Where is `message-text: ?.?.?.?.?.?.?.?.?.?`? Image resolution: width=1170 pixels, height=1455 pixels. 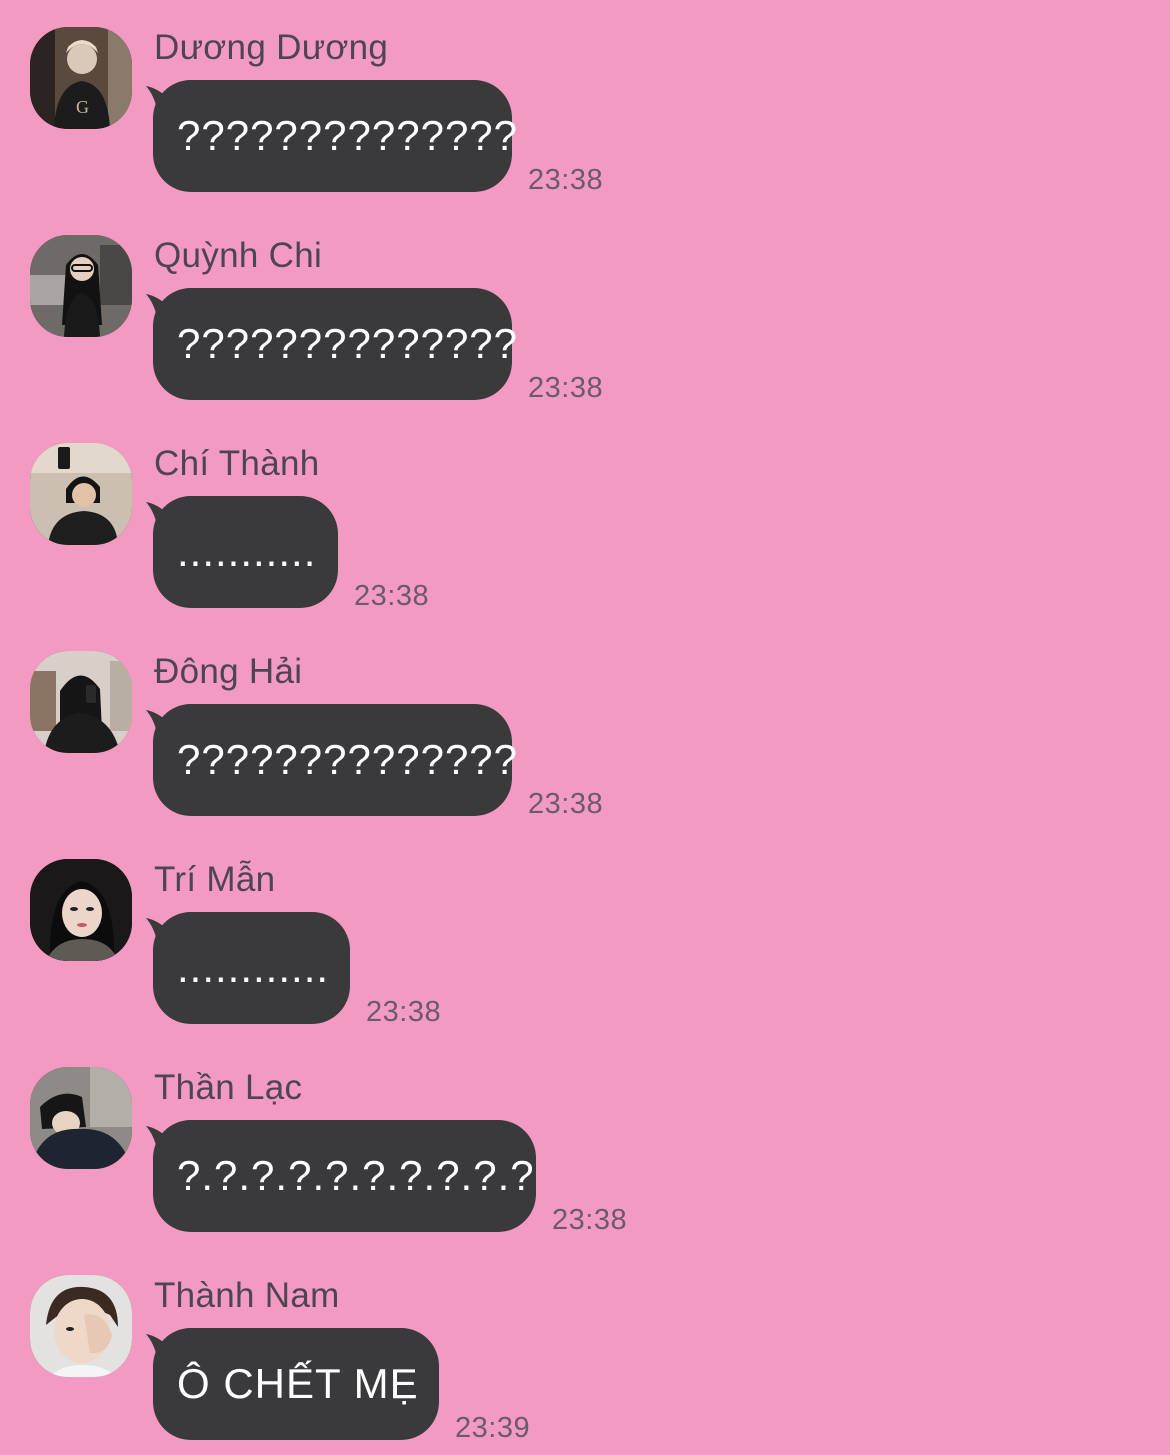 message-text: ?.?.?.?.?.?.?.?.?.? is located at coordinates (356, 1175).